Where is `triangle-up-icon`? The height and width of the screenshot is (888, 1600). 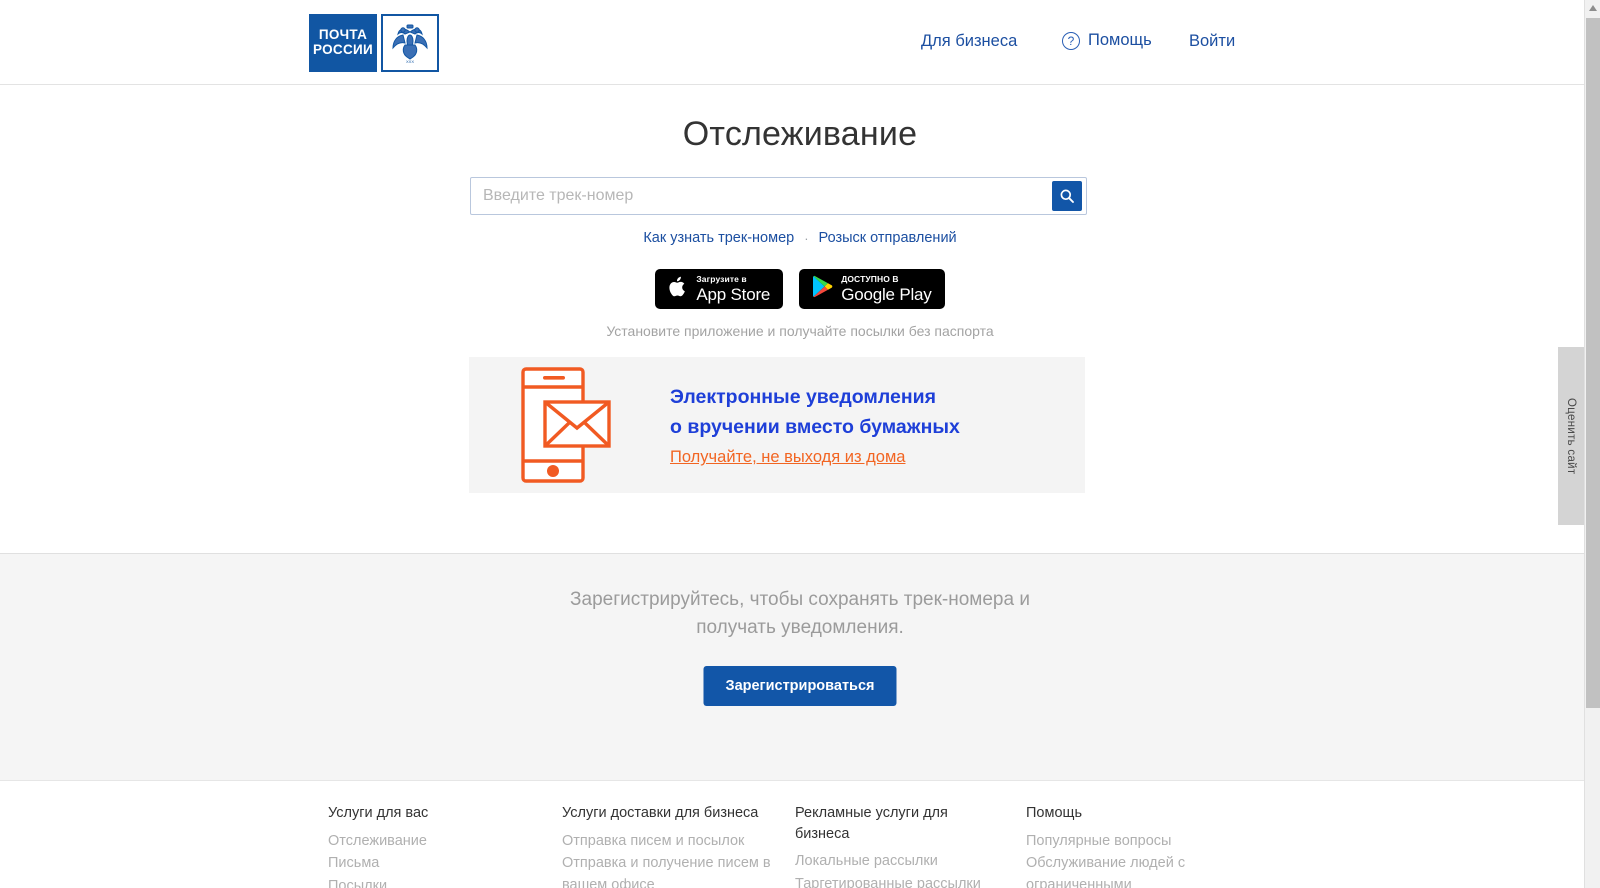
triangle-up-icon is located at coordinates (1592, 8).